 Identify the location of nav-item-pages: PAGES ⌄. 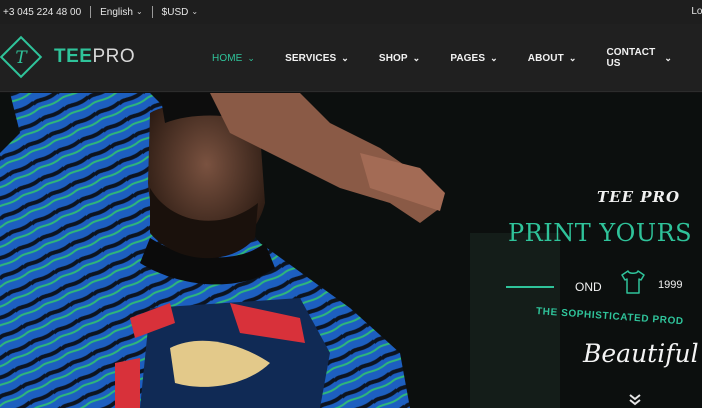
(473, 58).